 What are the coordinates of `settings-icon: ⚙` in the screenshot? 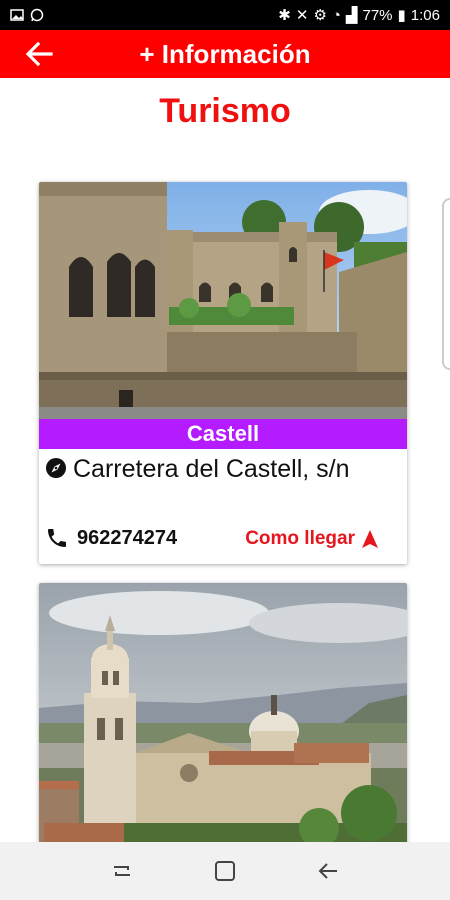 It's located at (320, 15).